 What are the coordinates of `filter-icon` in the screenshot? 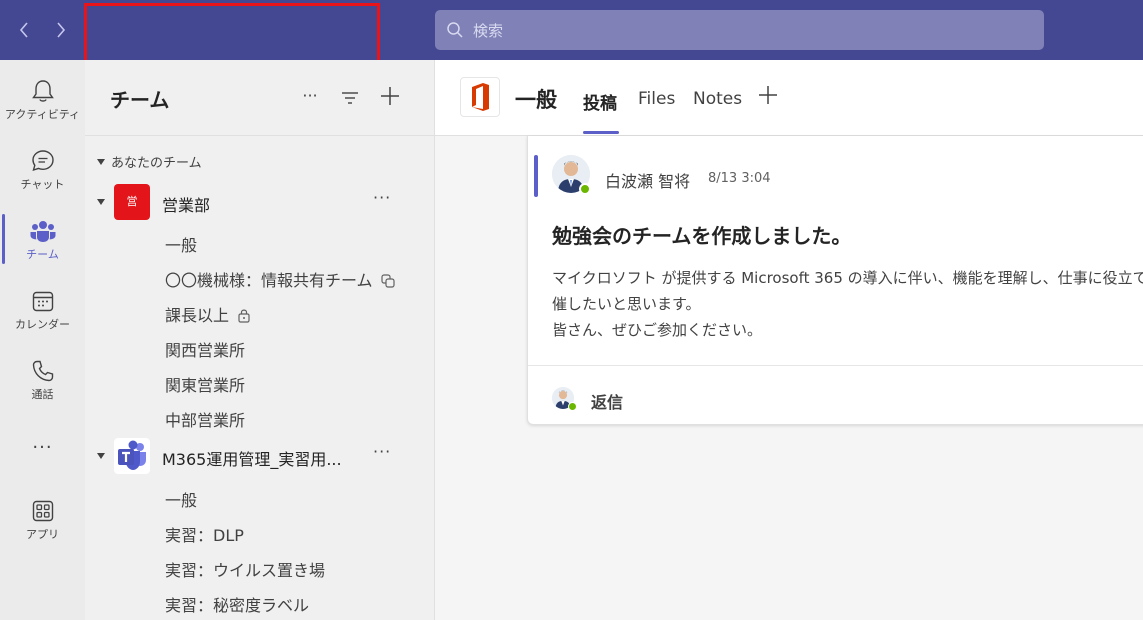 It's located at (350, 98).